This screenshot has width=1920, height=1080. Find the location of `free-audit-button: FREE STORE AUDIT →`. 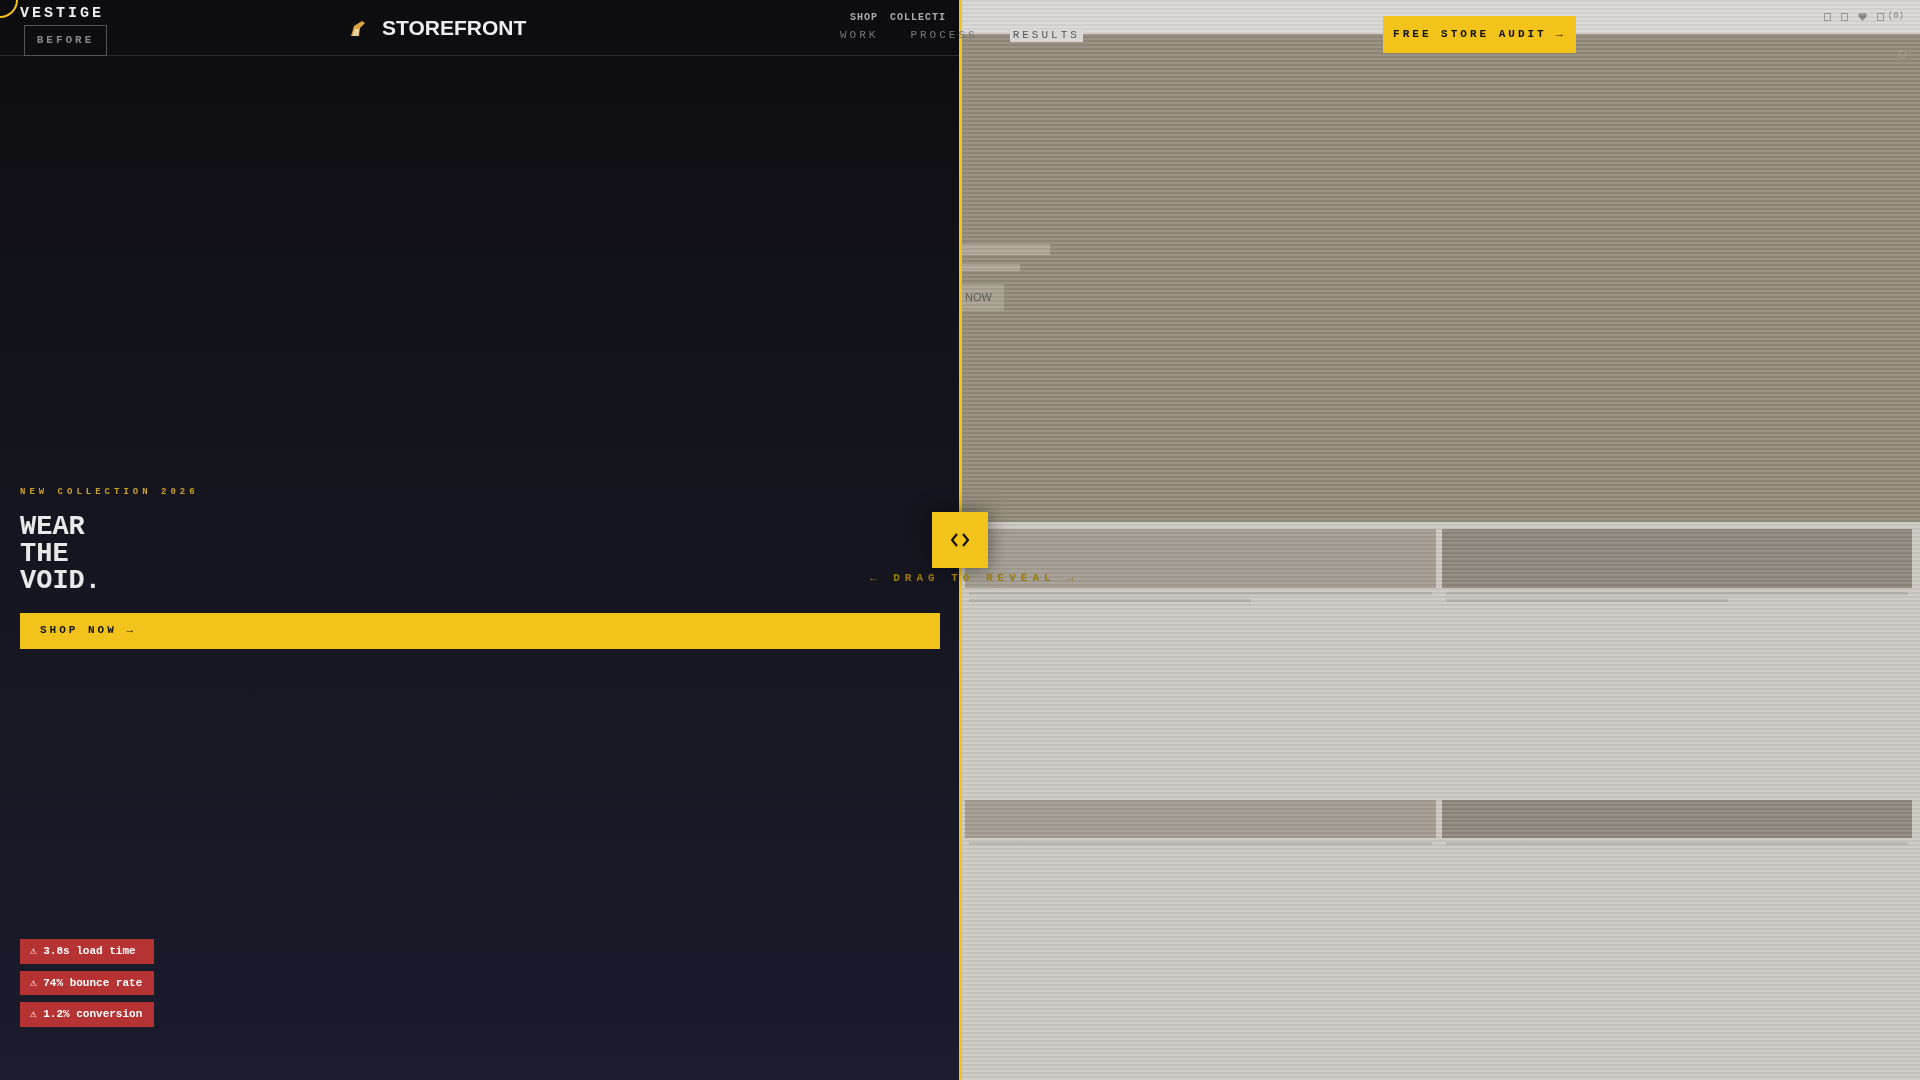

free-audit-button: FREE STORE AUDIT → is located at coordinates (1479, 34).